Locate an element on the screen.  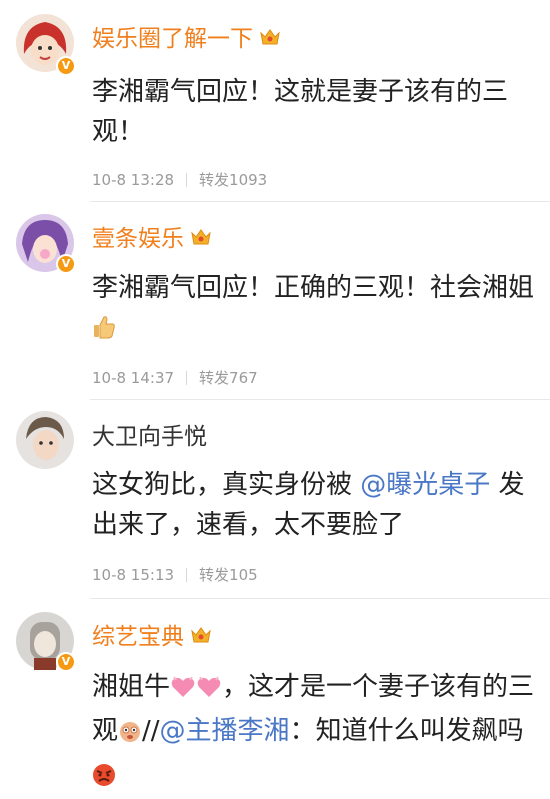
avatar-image is located at coordinates (45, 440).